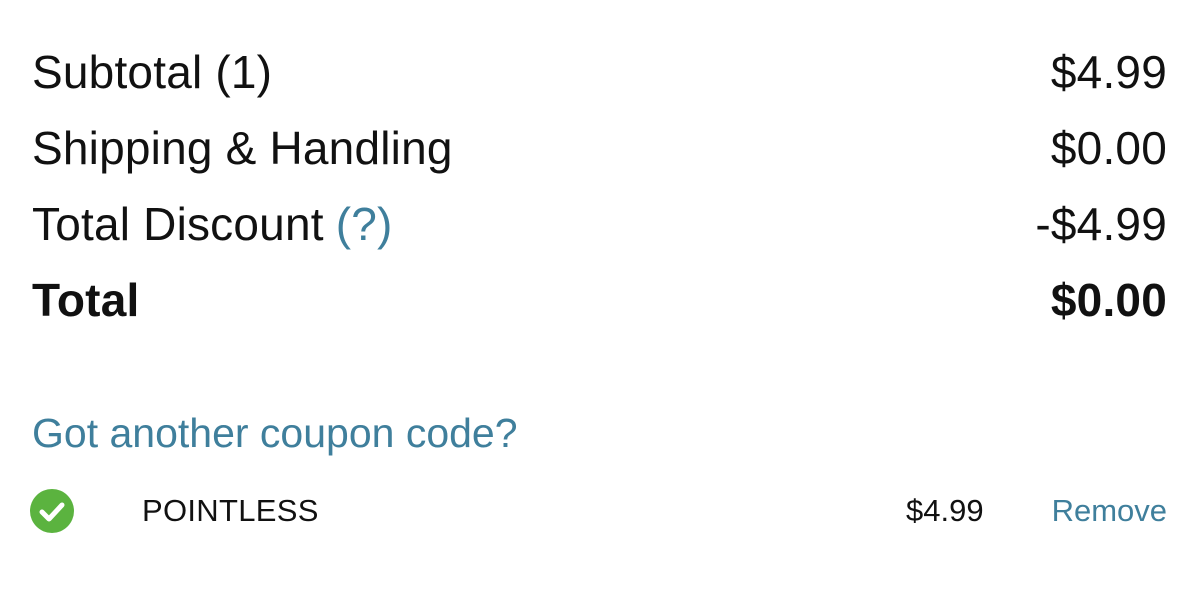 The height and width of the screenshot is (605, 1200). Describe the element at coordinates (599, 148) in the screenshot. I see `shipping-row: Shipping & Handling $0.00` at that location.